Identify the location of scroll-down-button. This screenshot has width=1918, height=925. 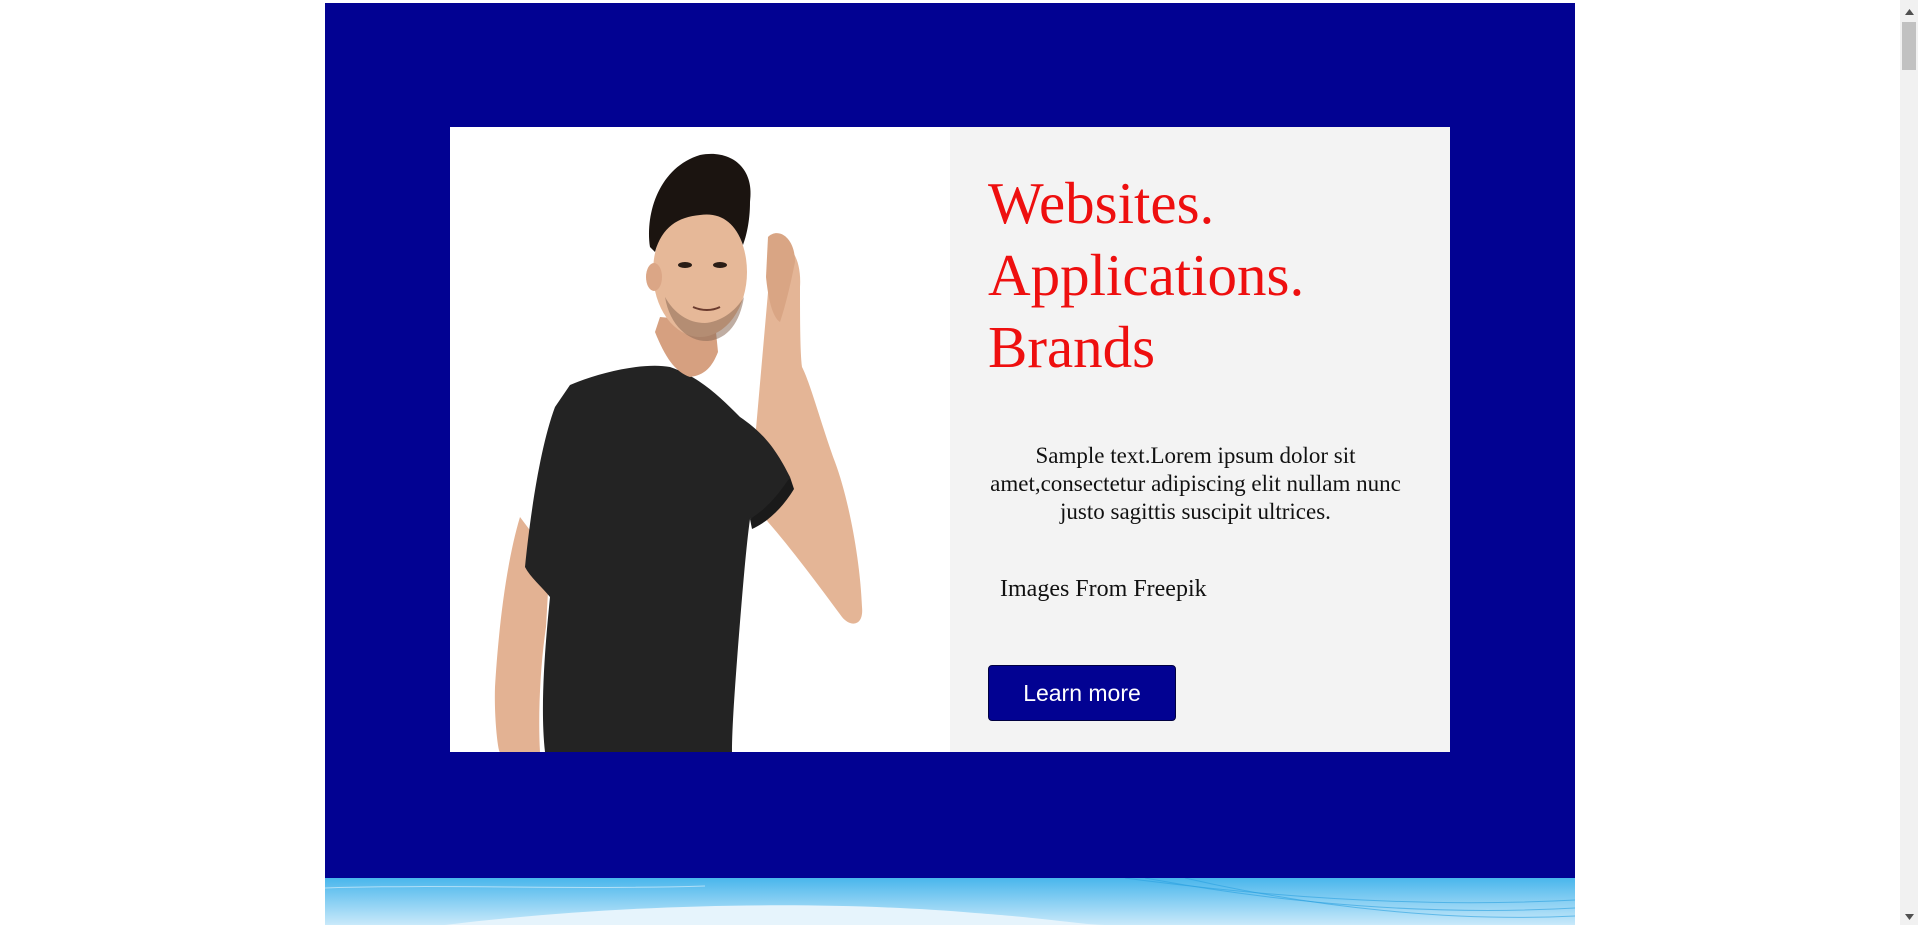
(1909, 916).